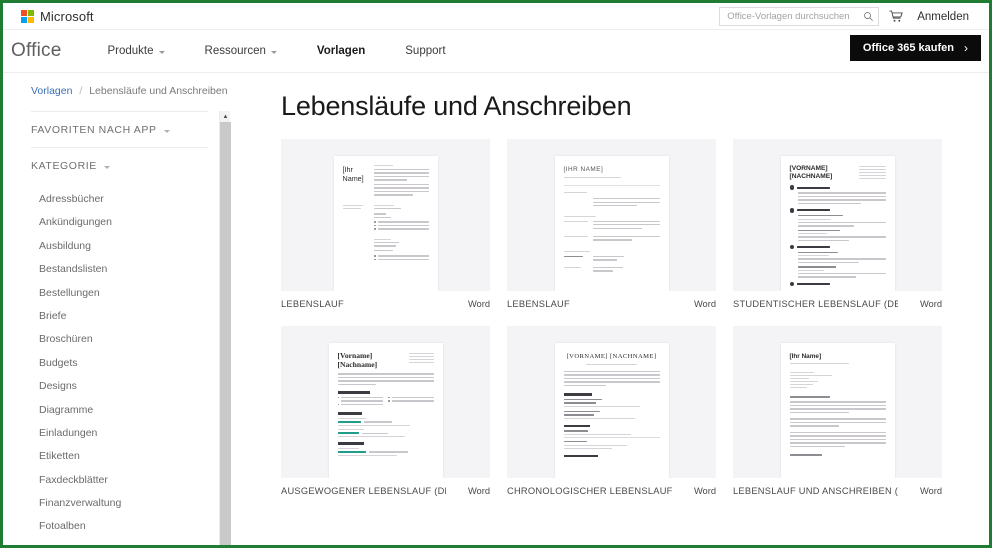 This screenshot has width=992, height=548. What do you see at coordinates (795, 16) in the screenshot?
I see `search-input` at bounding box center [795, 16].